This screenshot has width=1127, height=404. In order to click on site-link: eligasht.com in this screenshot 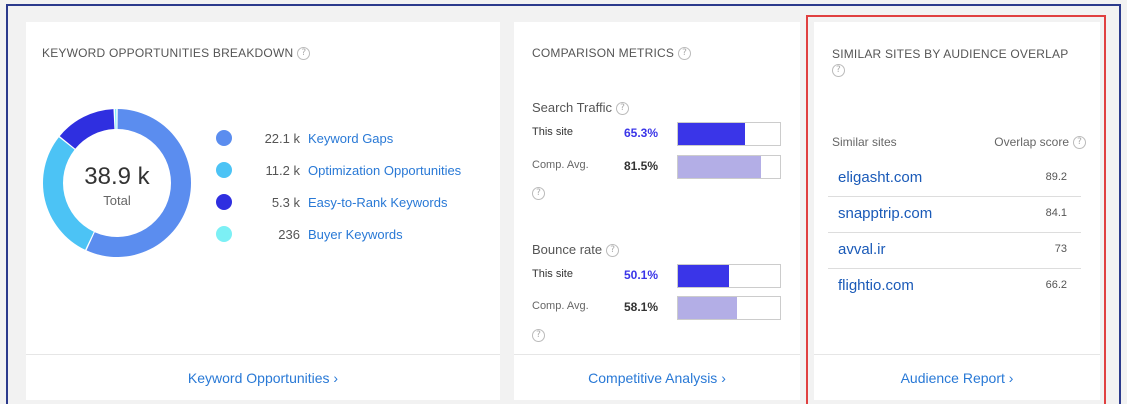, I will do `click(880, 177)`.